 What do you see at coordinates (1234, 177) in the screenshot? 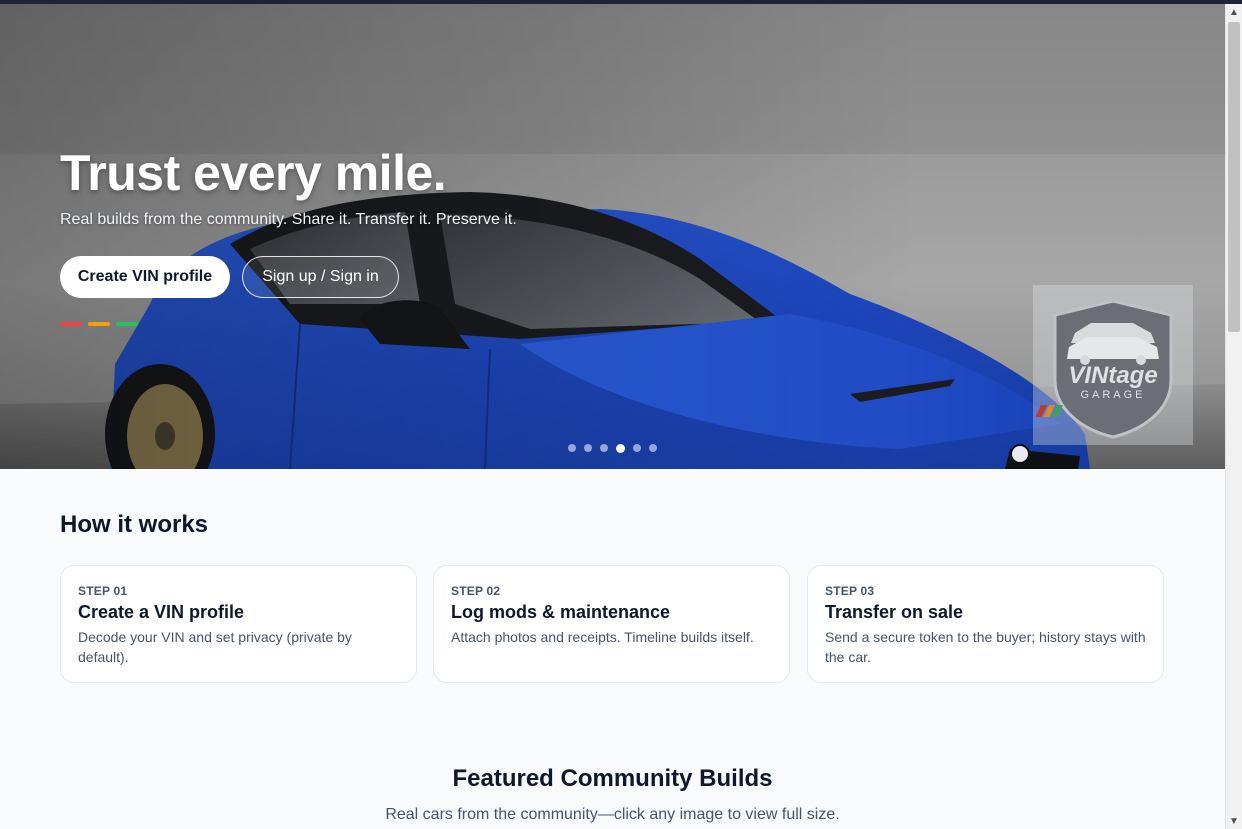
I see `scroll-thumb` at bounding box center [1234, 177].